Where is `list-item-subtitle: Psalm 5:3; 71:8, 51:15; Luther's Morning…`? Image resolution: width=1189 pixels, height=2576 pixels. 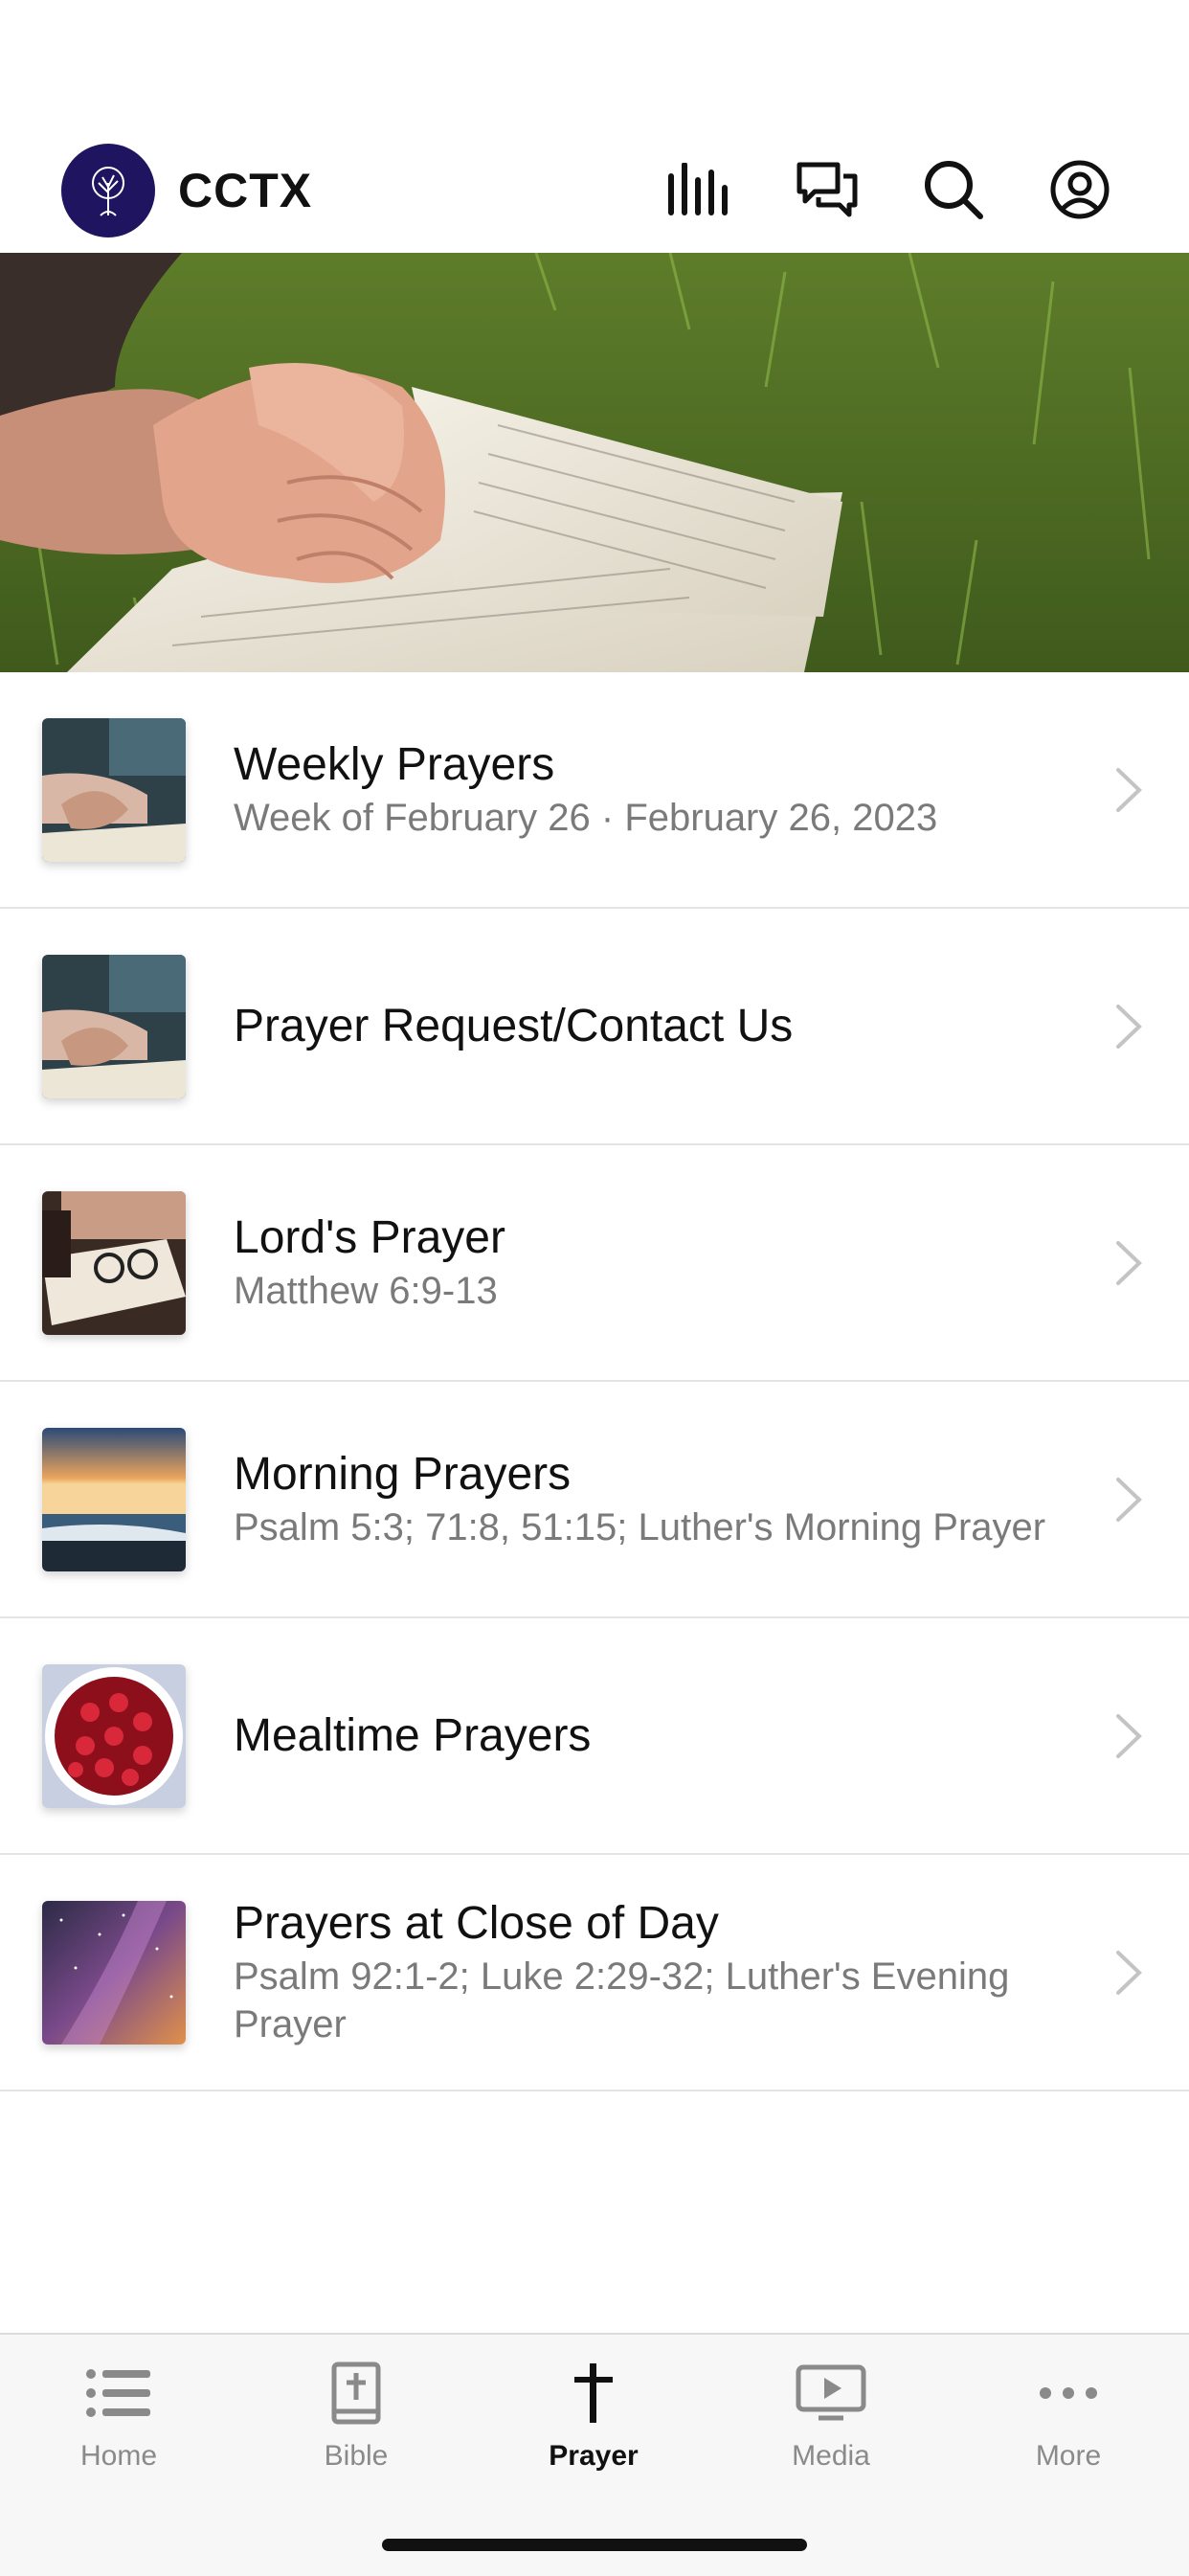
list-item-subtitle: Psalm 5:3; 71:8, 51:15; Luther's Morning… is located at coordinates (640, 1526).